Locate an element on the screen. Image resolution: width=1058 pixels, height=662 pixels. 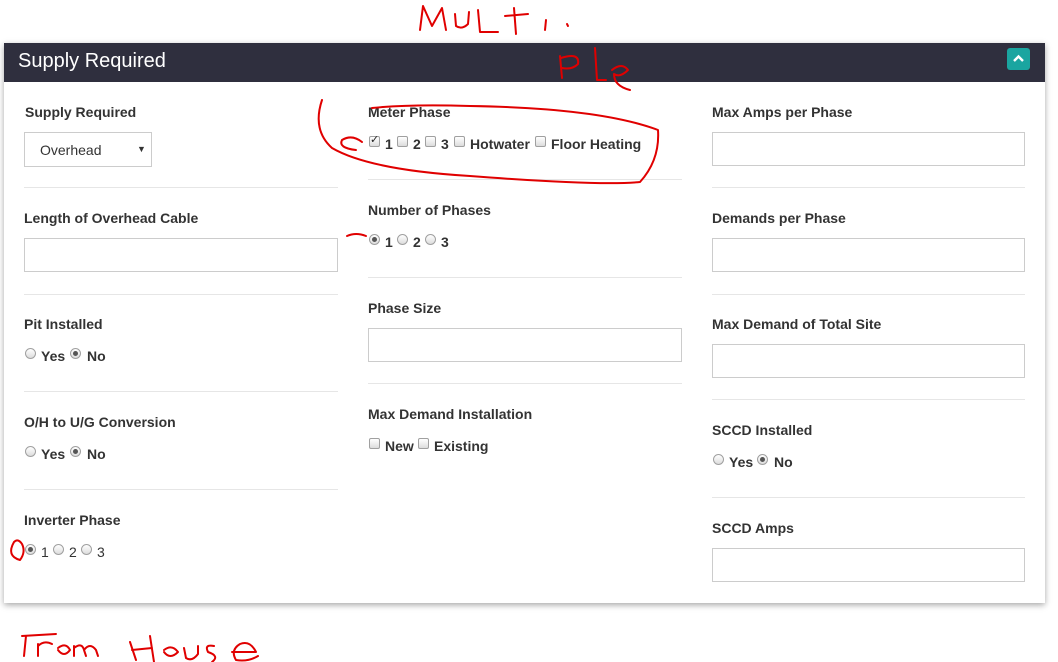
sccd-installed-no-radio is located at coordinates (762, 459).